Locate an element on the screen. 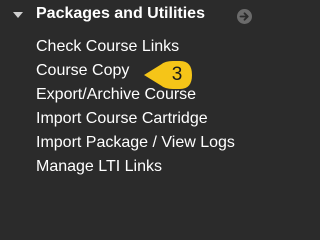 The image size is (320, 240). arrow-right-circle-icon is located at coordinates (244, 16).